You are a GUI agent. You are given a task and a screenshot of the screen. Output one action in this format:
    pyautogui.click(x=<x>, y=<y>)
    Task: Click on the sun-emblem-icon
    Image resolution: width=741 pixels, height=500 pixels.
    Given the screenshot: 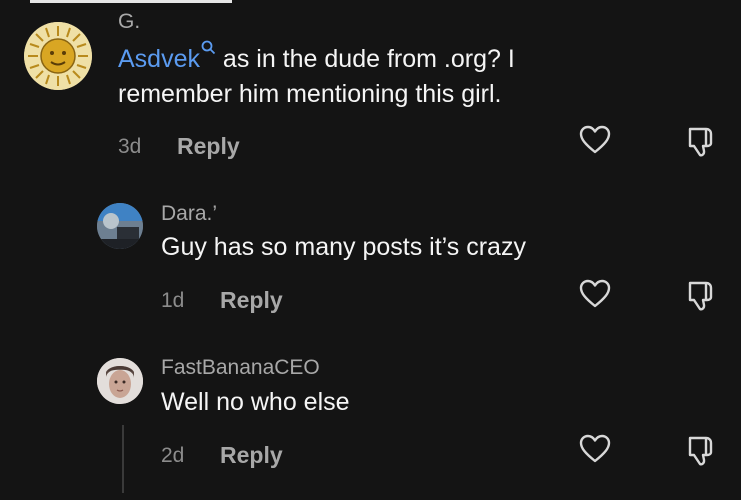 What is the action you would take?
    pyautogui.click(x=58, y=56)
    